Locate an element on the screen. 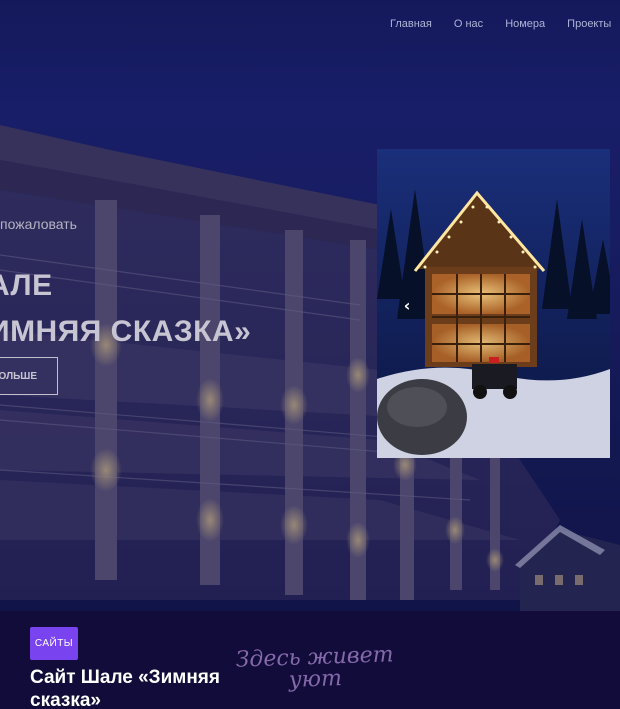  more-button: БОЛЬШЕ is located at coordinates (29, 376).